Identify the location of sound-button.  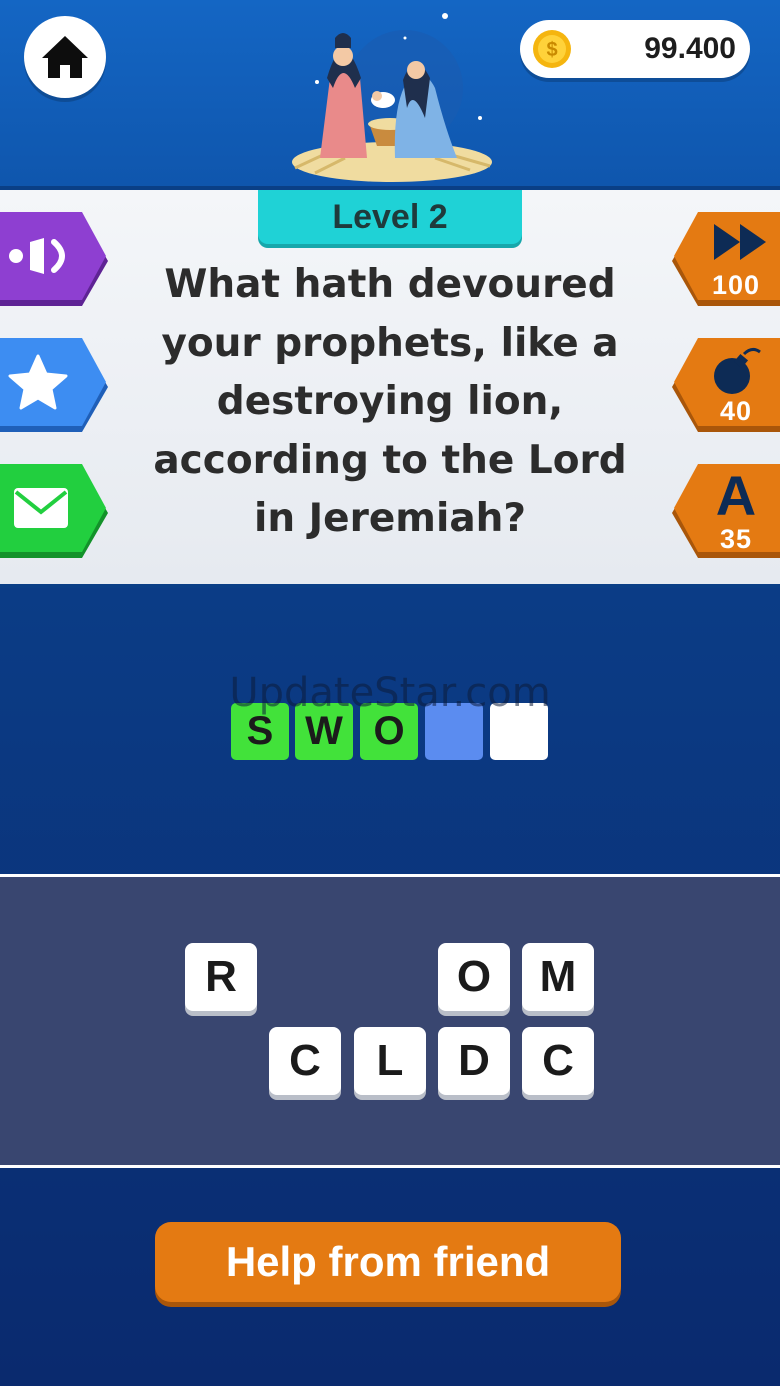
(55, 261).